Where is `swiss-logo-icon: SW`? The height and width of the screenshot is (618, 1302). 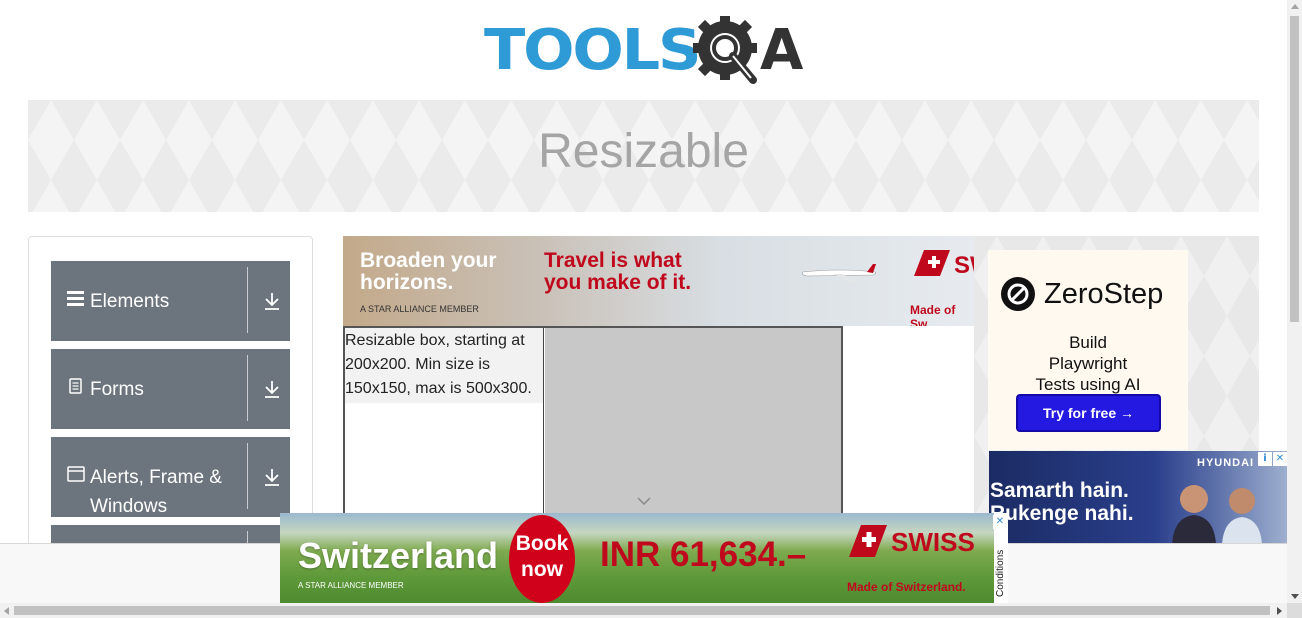
swiss-logo-icon: SW is located at coordinates (944, 264).